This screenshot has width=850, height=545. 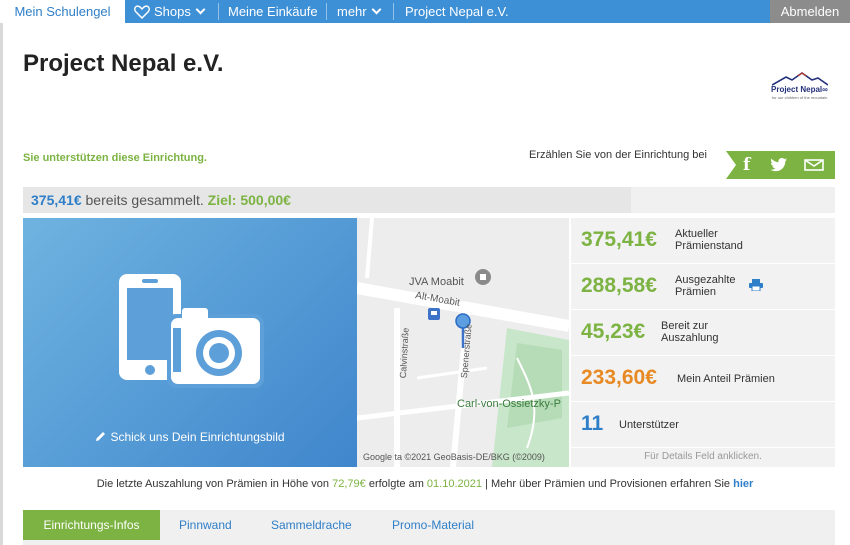 I want to click on twitter-icon, so click(x=779, y=165).